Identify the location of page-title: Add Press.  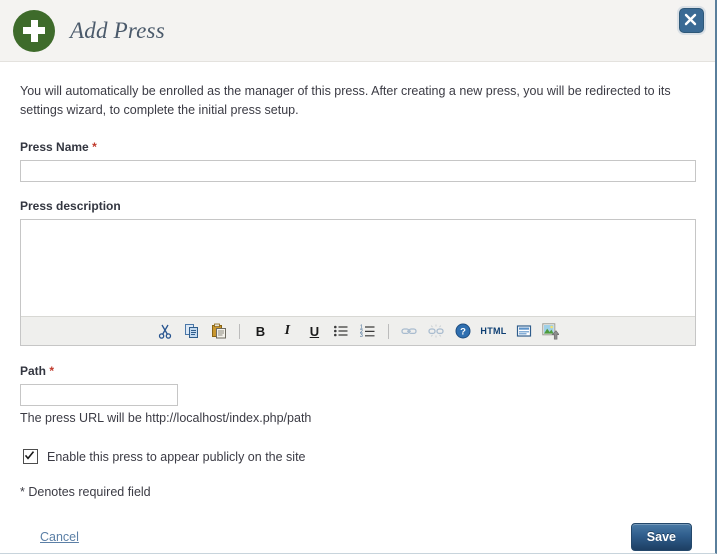
(117, 30).